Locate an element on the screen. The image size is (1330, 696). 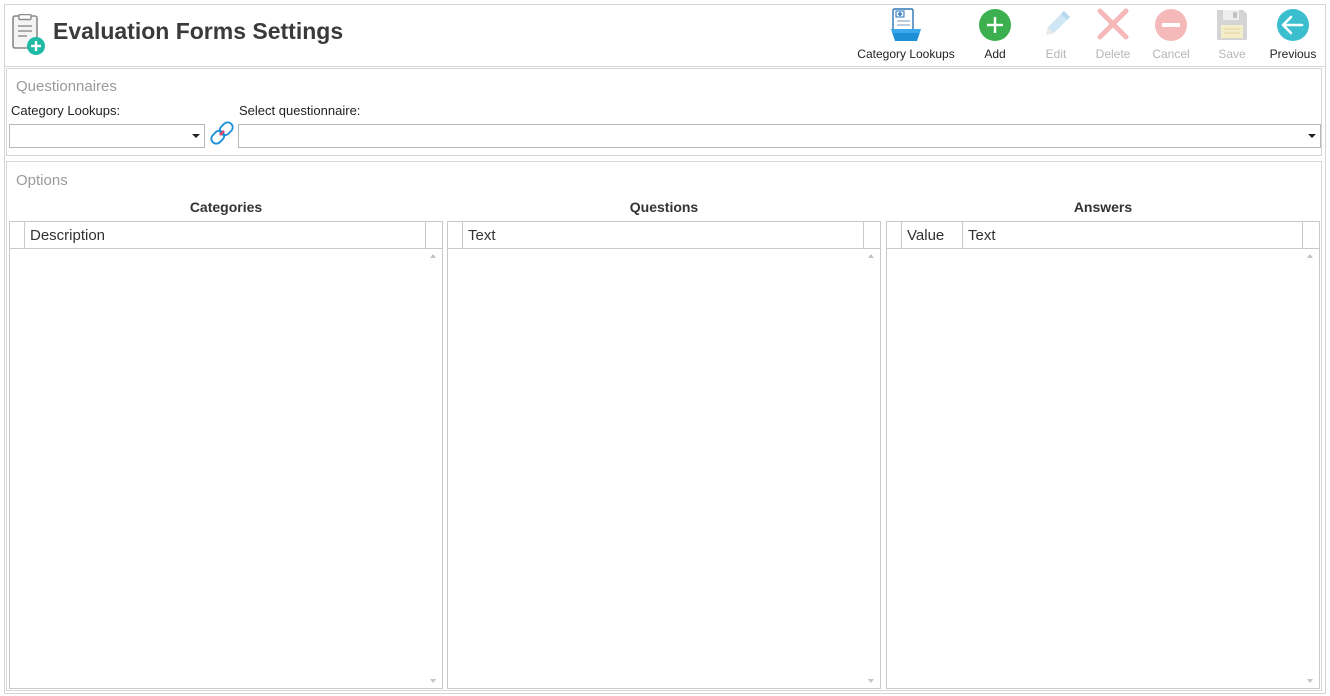
column-header-description: Description is located at coordinates (225, 235).